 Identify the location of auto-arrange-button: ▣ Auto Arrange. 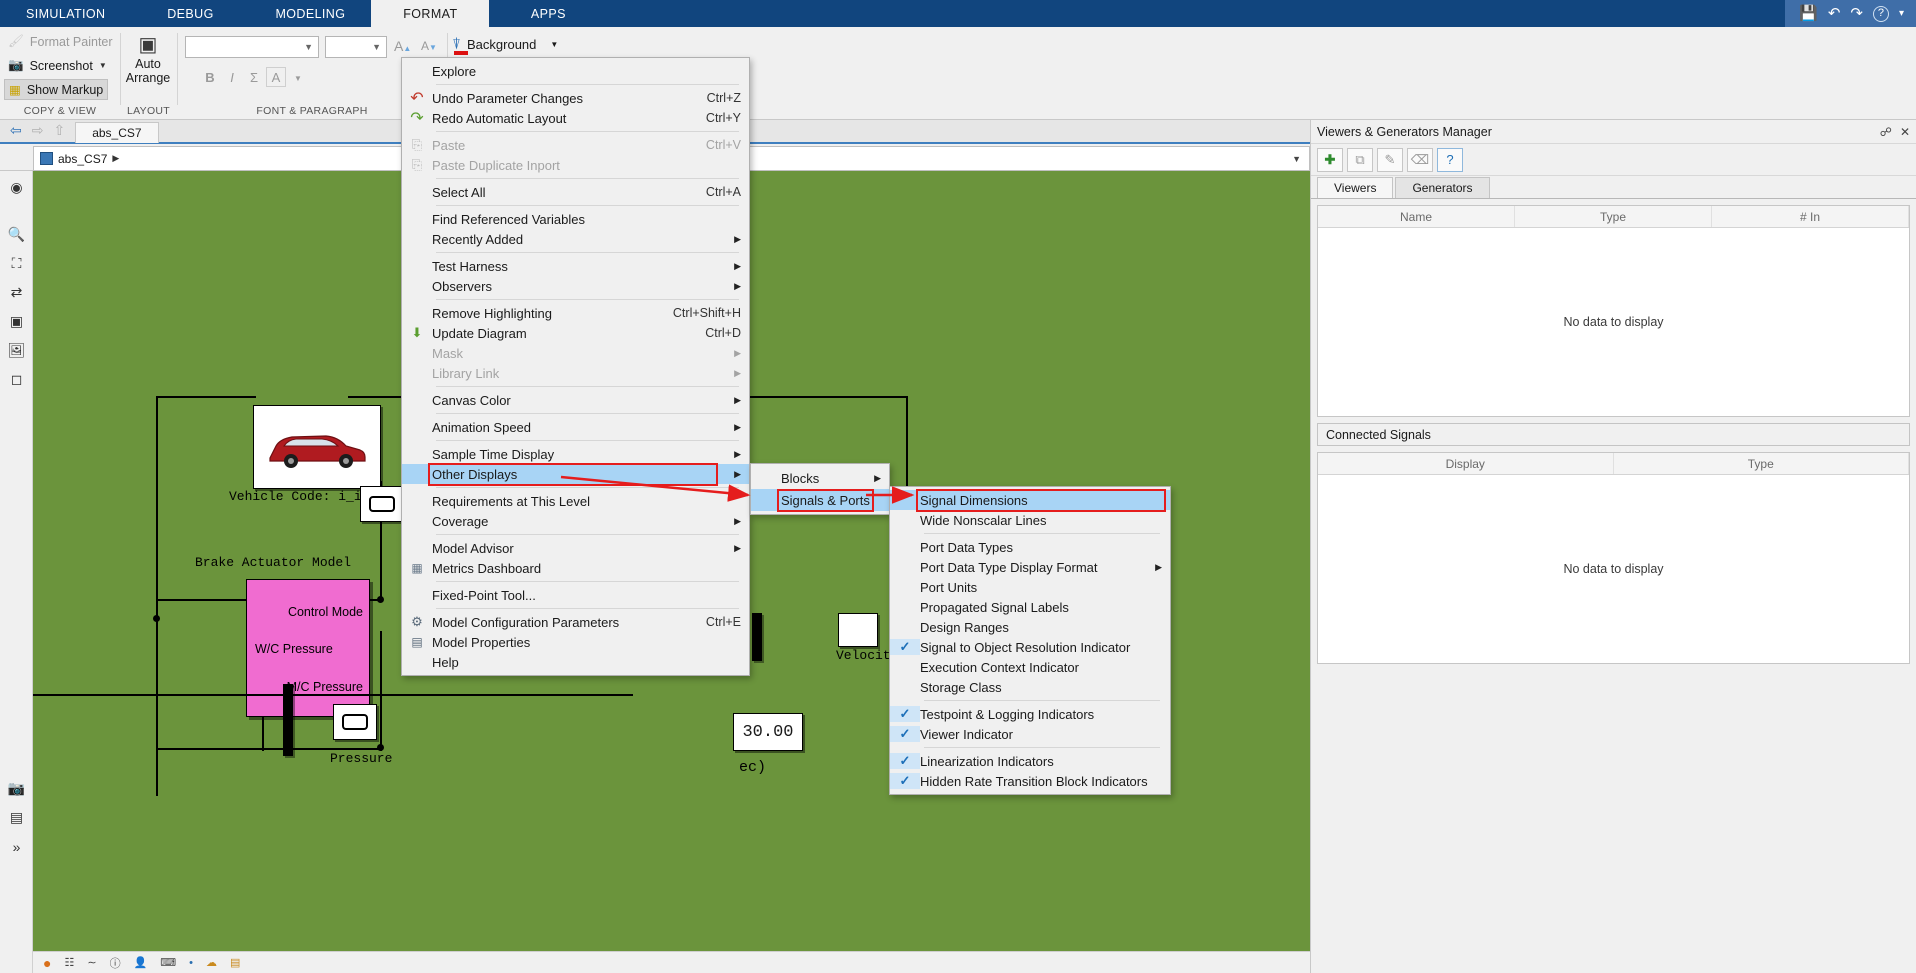
(148, 59).